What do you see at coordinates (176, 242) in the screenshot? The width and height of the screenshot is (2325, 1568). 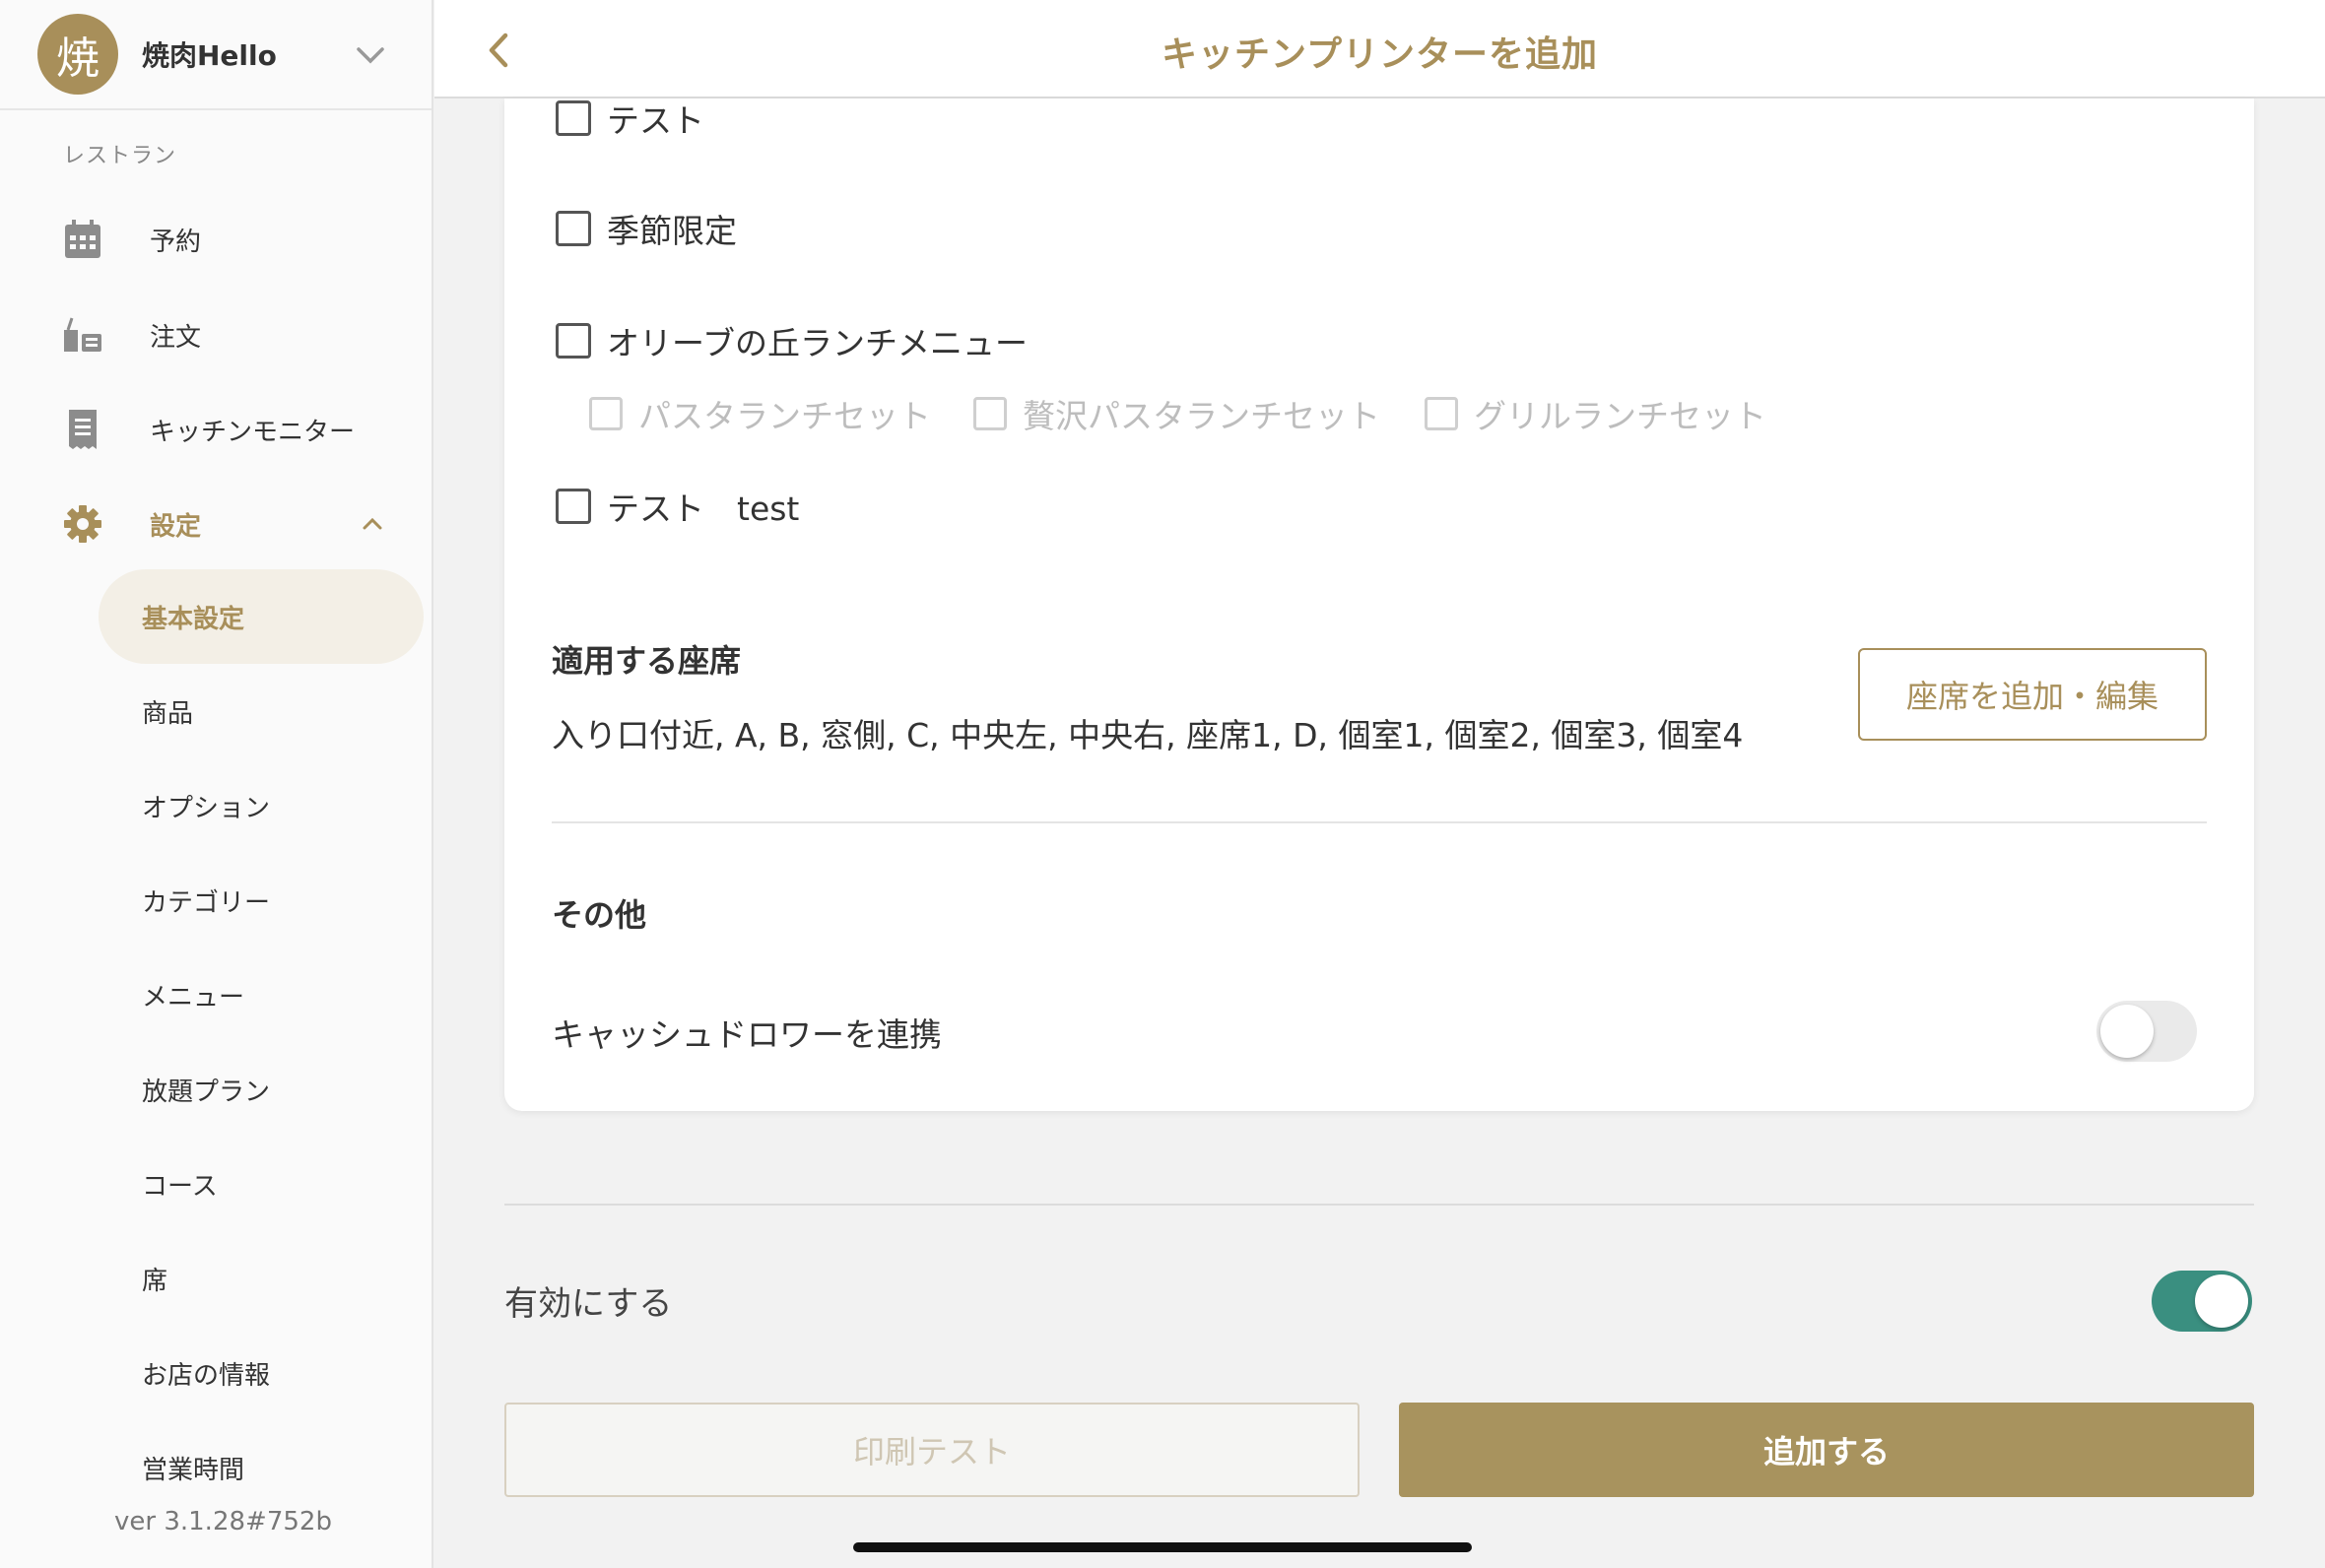 I see `sidebar-item-label: 予約` at bounding box center [176, 242].